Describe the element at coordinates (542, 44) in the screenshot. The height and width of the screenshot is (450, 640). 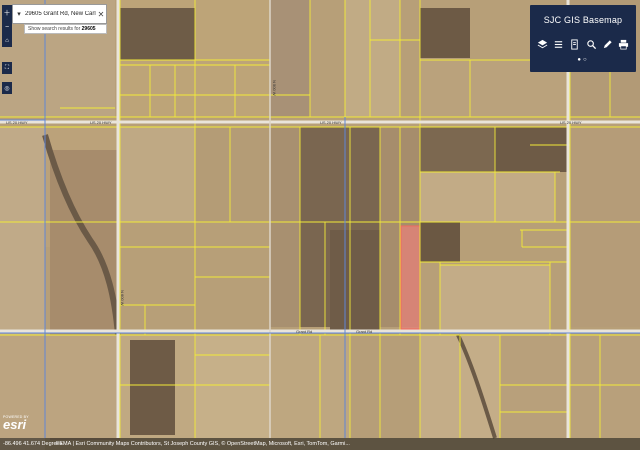
I see `layers-icon` at that location.